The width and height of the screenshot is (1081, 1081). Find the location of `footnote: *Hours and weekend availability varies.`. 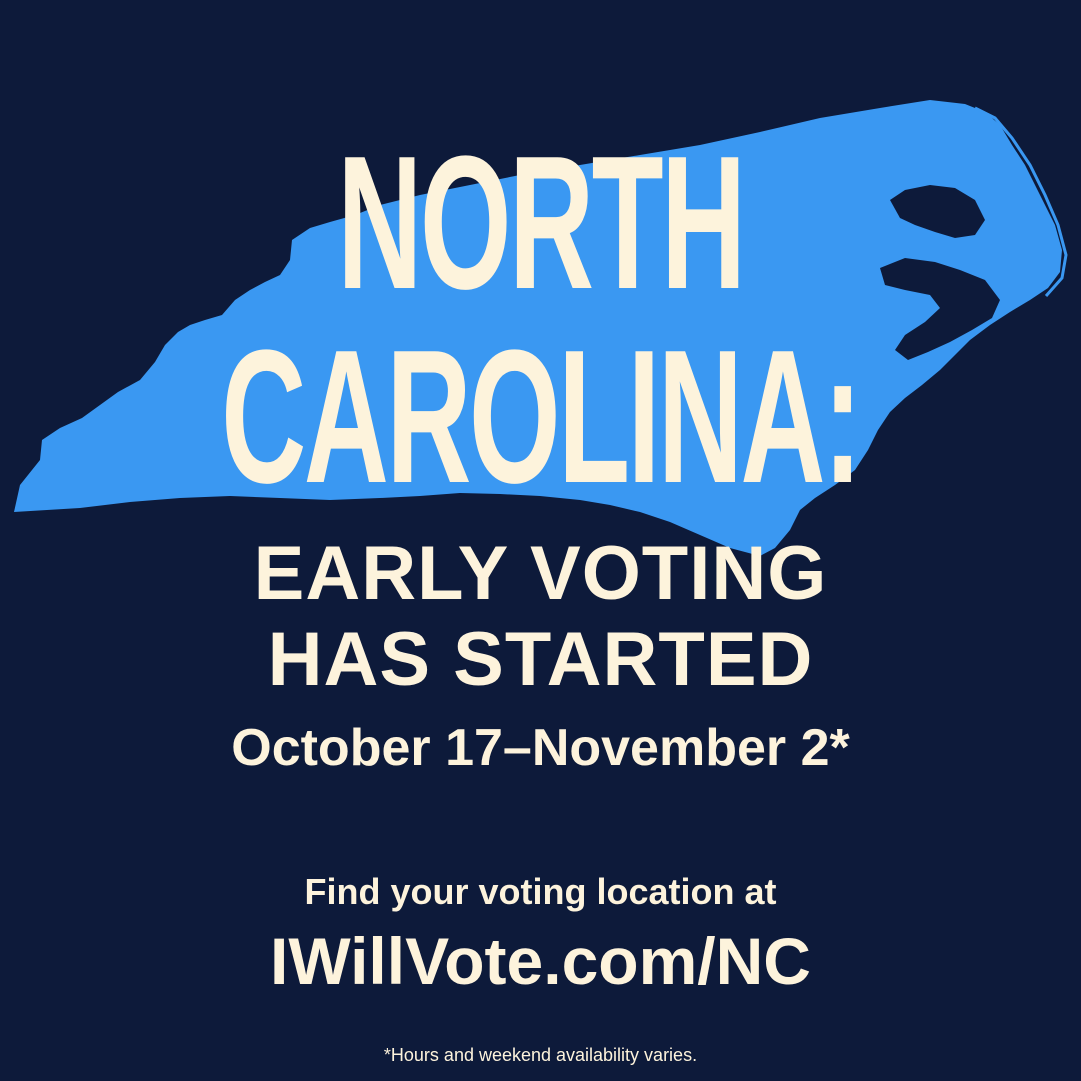

footnote: *Hours and weekend availability varies. is located at coordinates (540, 1055).